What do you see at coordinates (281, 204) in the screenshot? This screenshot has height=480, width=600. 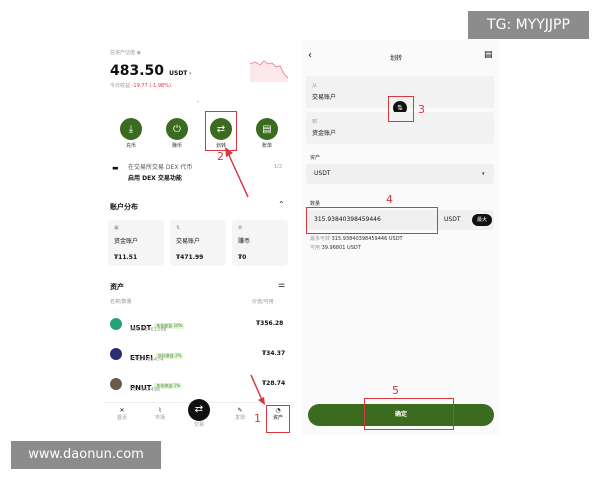 I see `distribution-collapse-icon: ⌃` at bounding box center [281, 204].